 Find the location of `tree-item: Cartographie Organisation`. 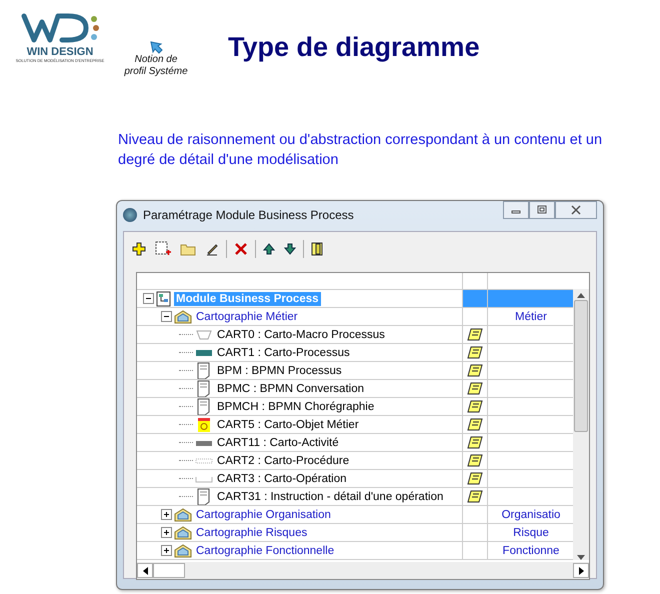

tree-item: Cartographie Organisation is located at coordinates (263, 515).